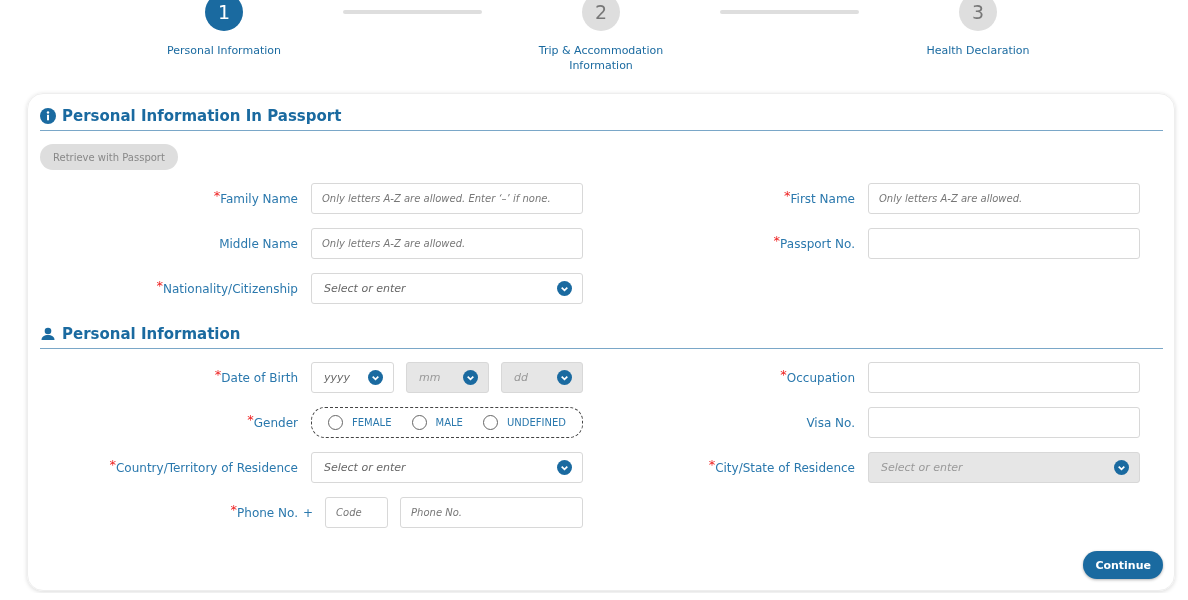  I want to click on radio-label: MALE, so click(449, 422).